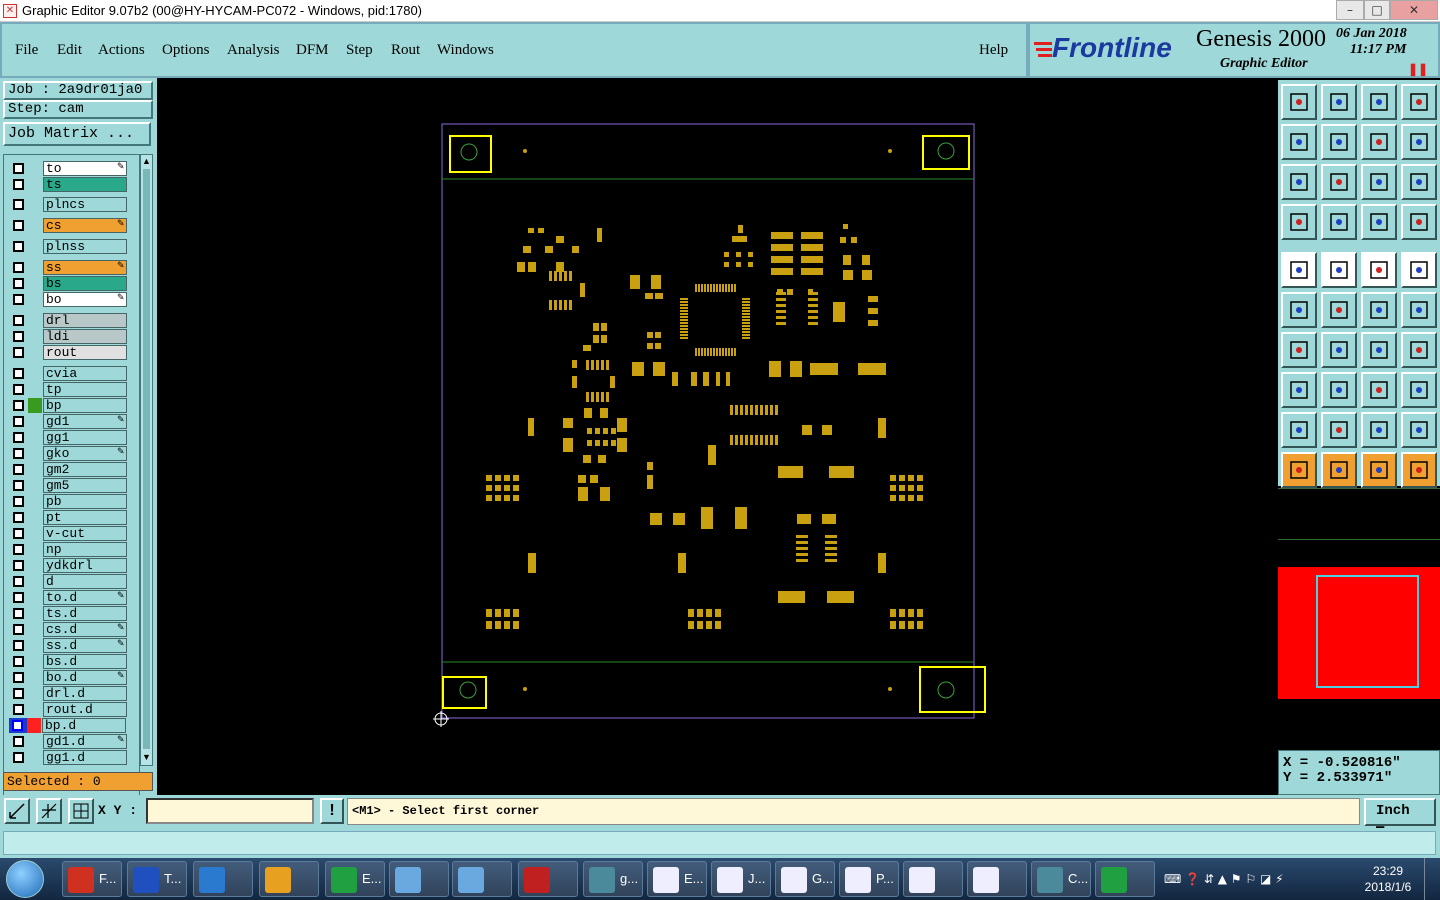 This screenshot has width=1440, height=900. I want to click on maximize-button: □, so click(1377, 10).